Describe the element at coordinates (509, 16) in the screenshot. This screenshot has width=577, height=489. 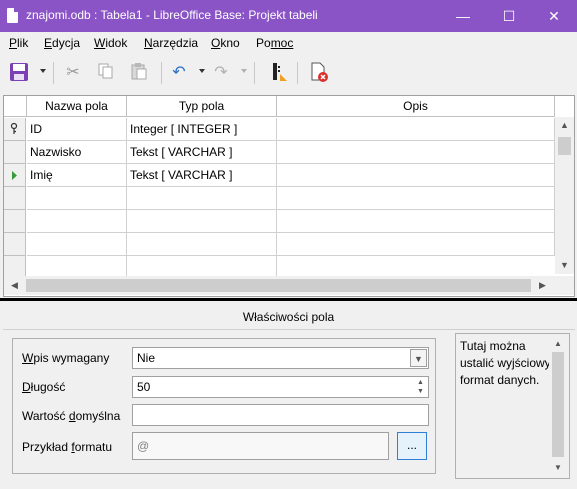
I see `maximize-button: ☐` at that location.